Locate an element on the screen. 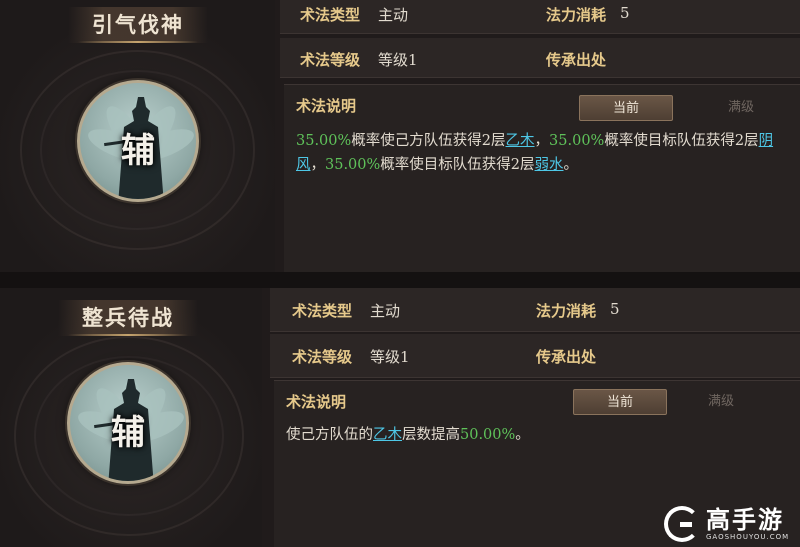 This screenshot has height=547, width=800. card-divider is located at coordinates (400, 280).